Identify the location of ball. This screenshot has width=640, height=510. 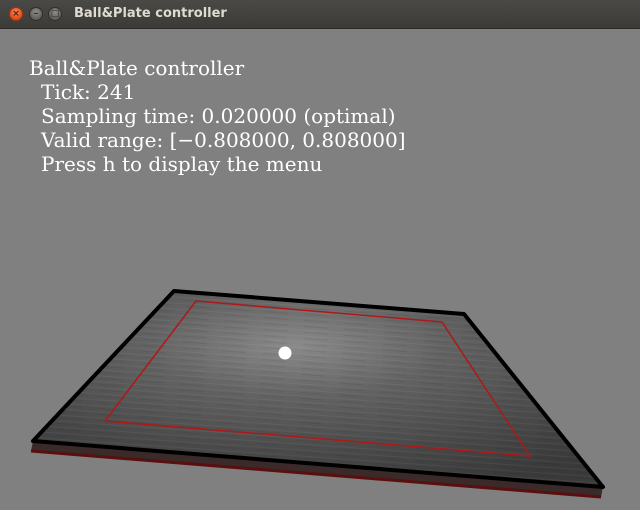
(285, 353).